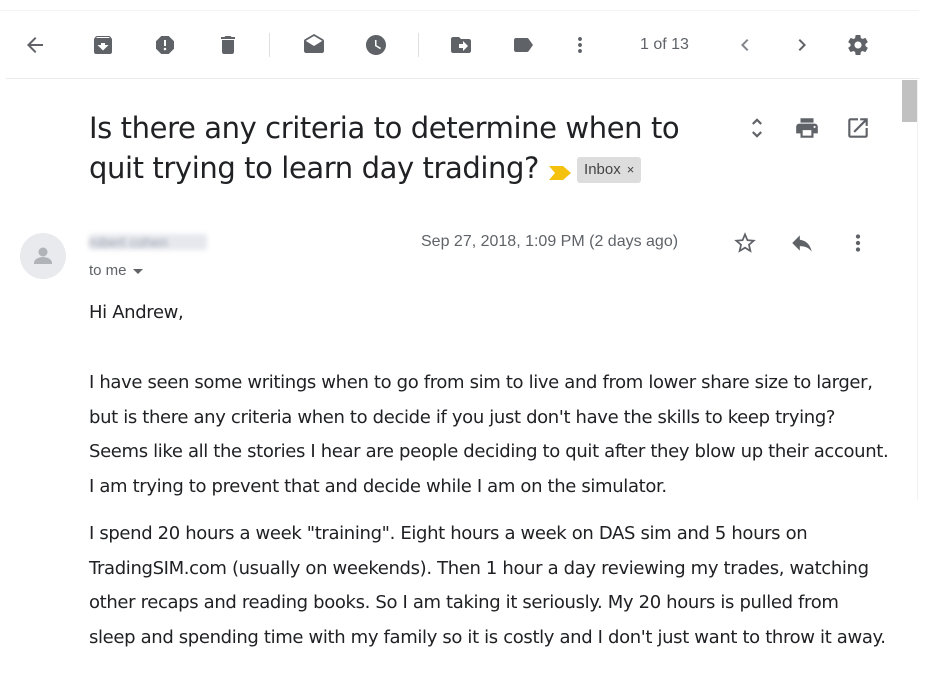 The height and width of the screenshot is (695, 929). Describe the element at coordinates (523, 45) in the screenshot. I see `label-icon` at that location.